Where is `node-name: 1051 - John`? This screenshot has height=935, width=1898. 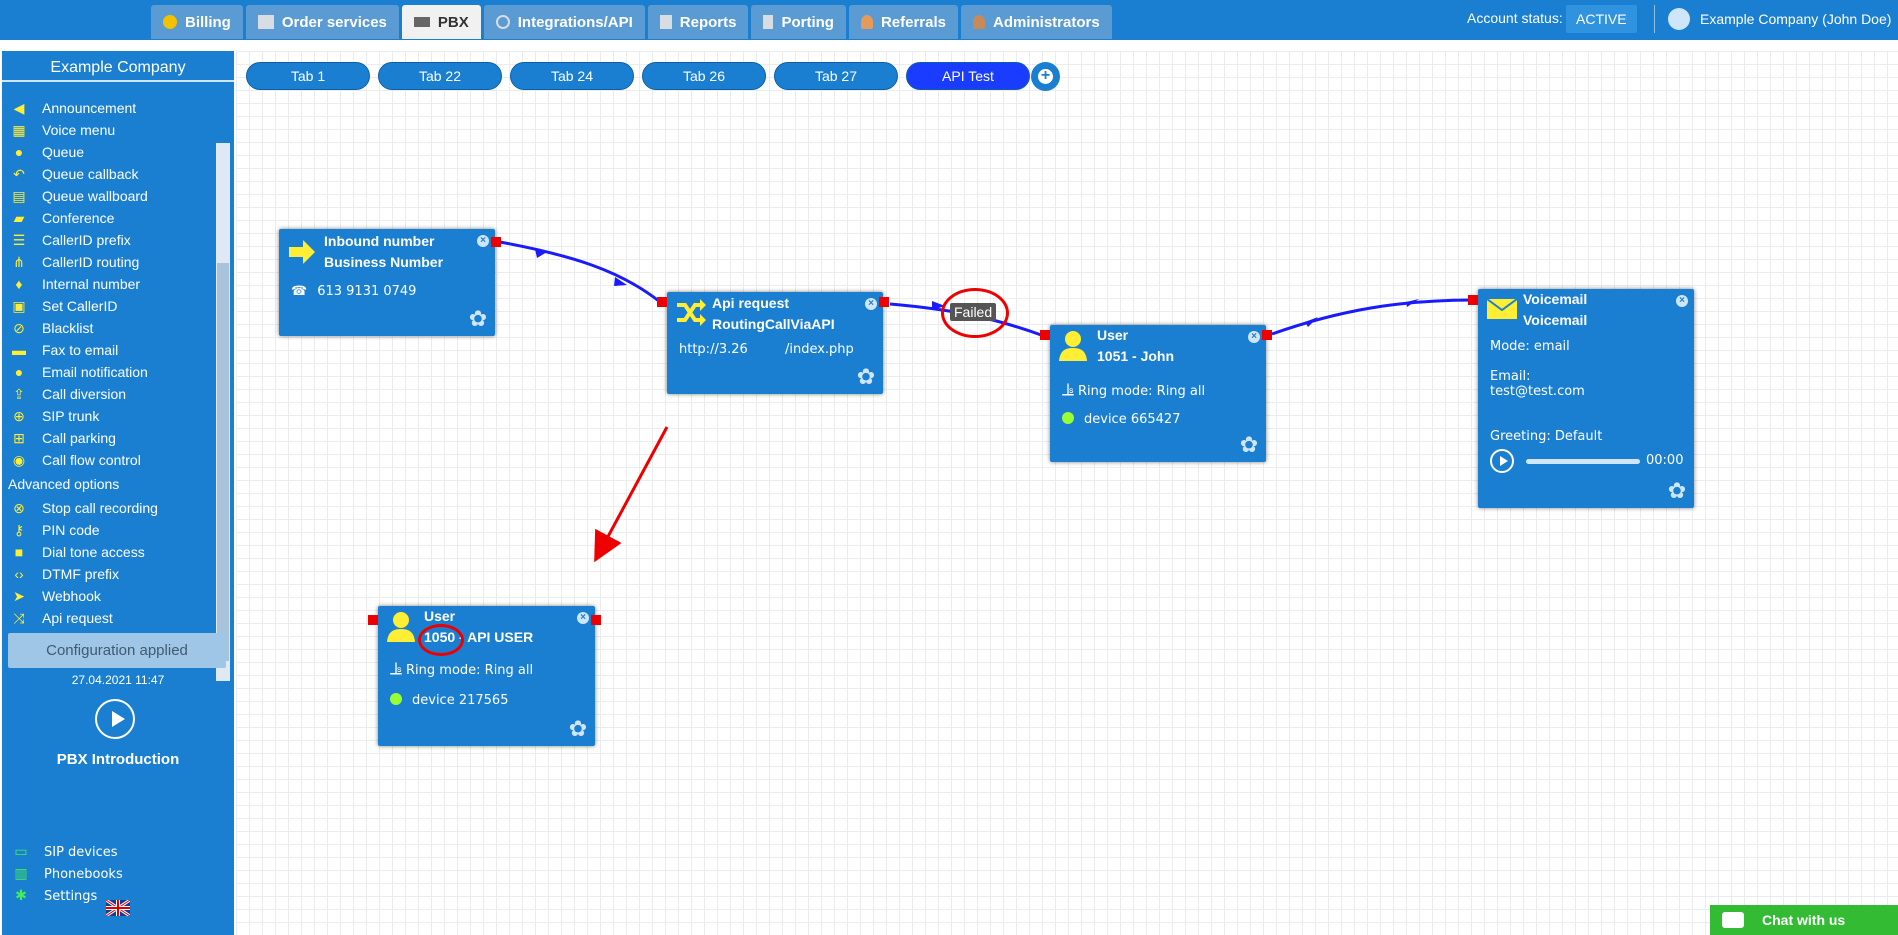 node-name: 1051 - John is located at coordinates (1136, 356).